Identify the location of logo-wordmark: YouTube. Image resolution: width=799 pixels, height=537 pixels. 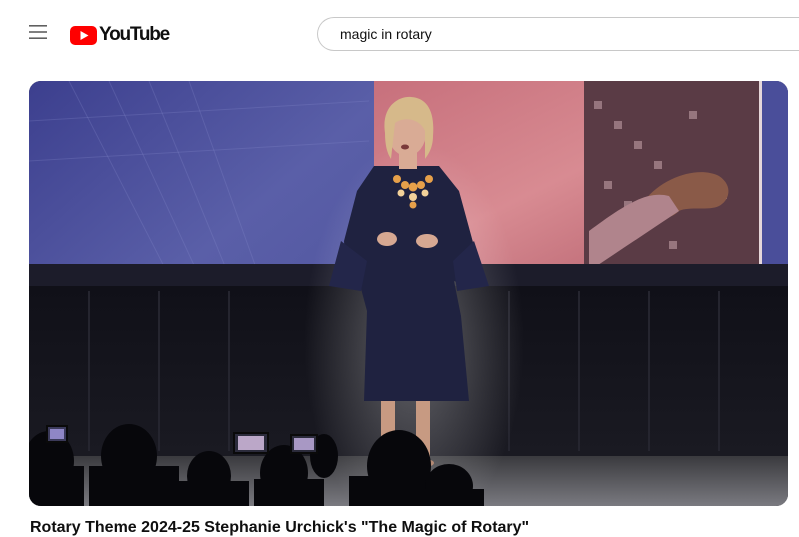
(134, 34).